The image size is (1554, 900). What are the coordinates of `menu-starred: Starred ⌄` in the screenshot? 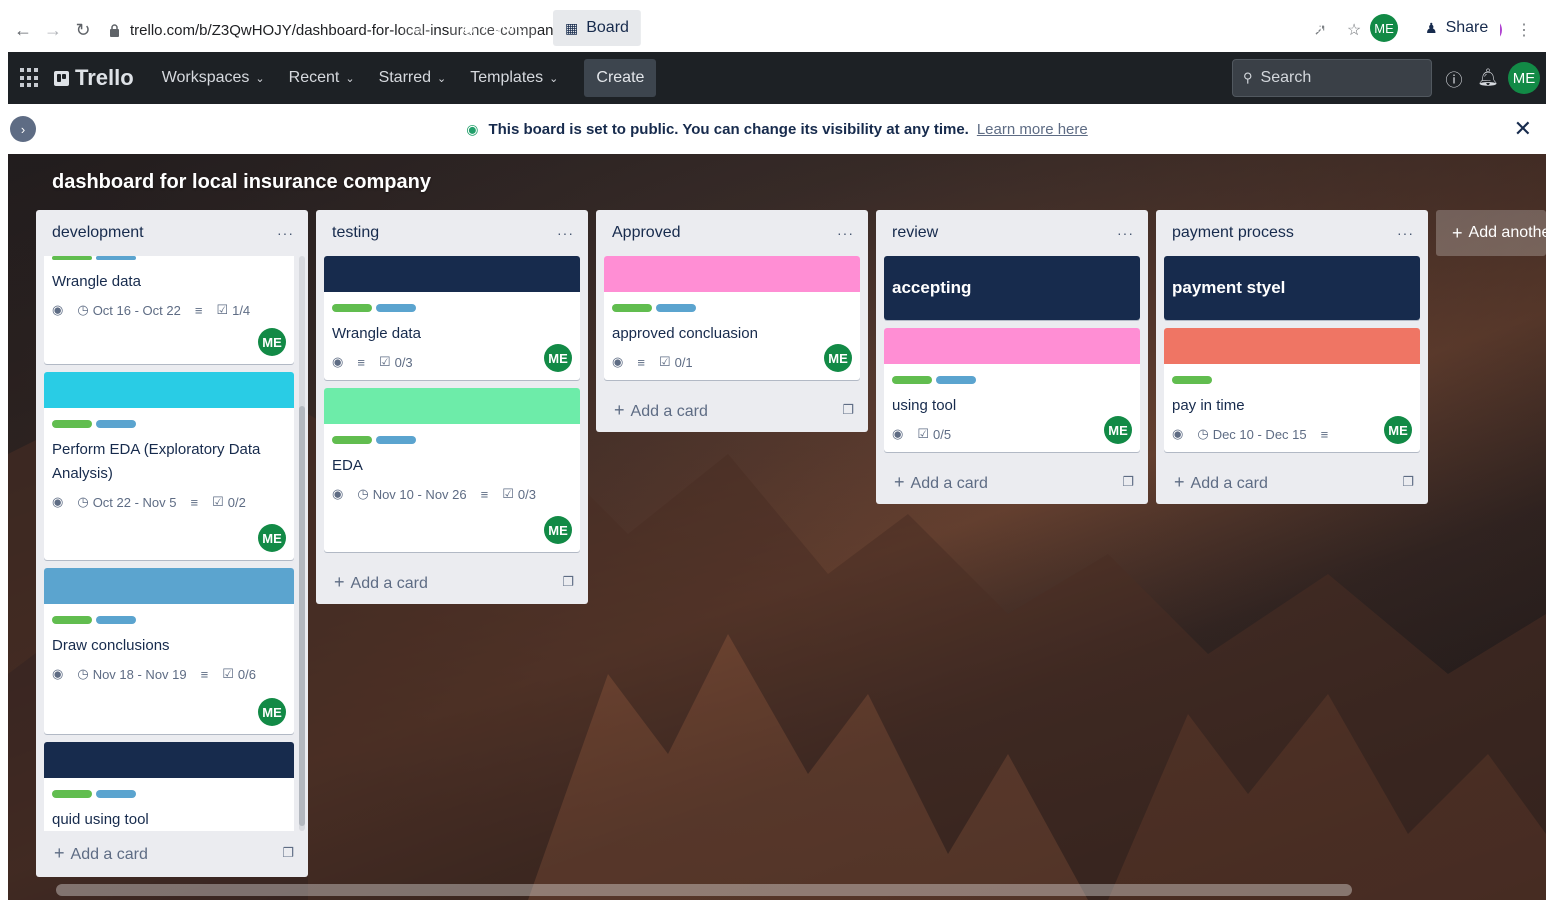 It's located at (413, 78).